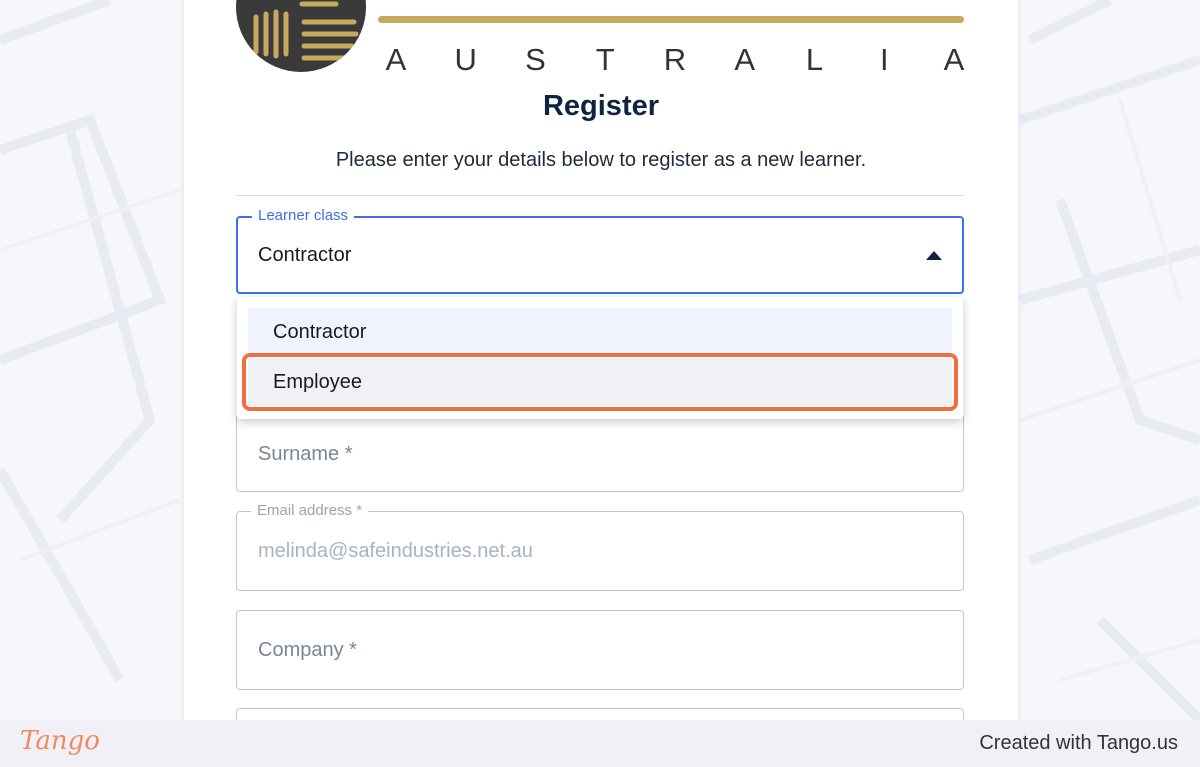  Describe the element at coordinates (600, 195) in the screenshot. I see `divider` at that location.